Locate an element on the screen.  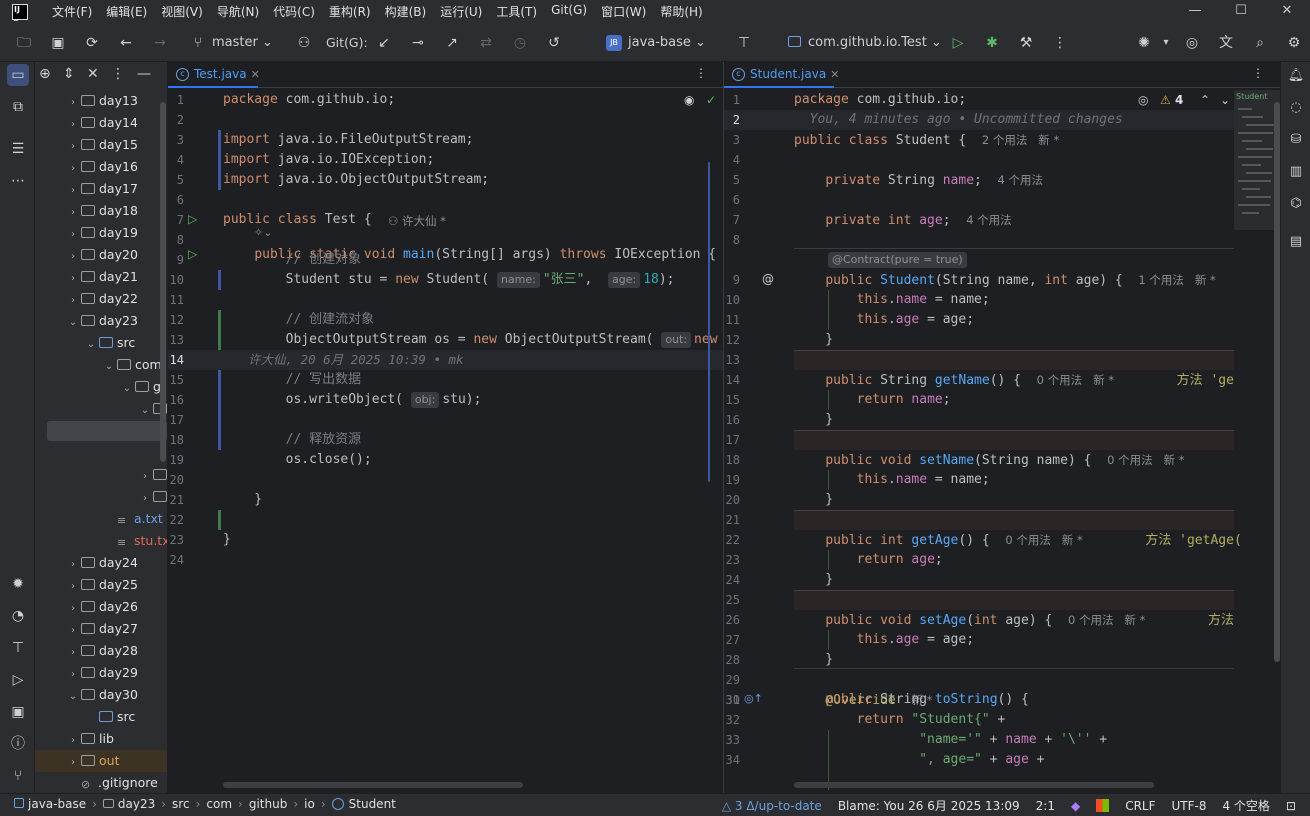
problems-icon: ⓘ is located at coordinates (18, 744).